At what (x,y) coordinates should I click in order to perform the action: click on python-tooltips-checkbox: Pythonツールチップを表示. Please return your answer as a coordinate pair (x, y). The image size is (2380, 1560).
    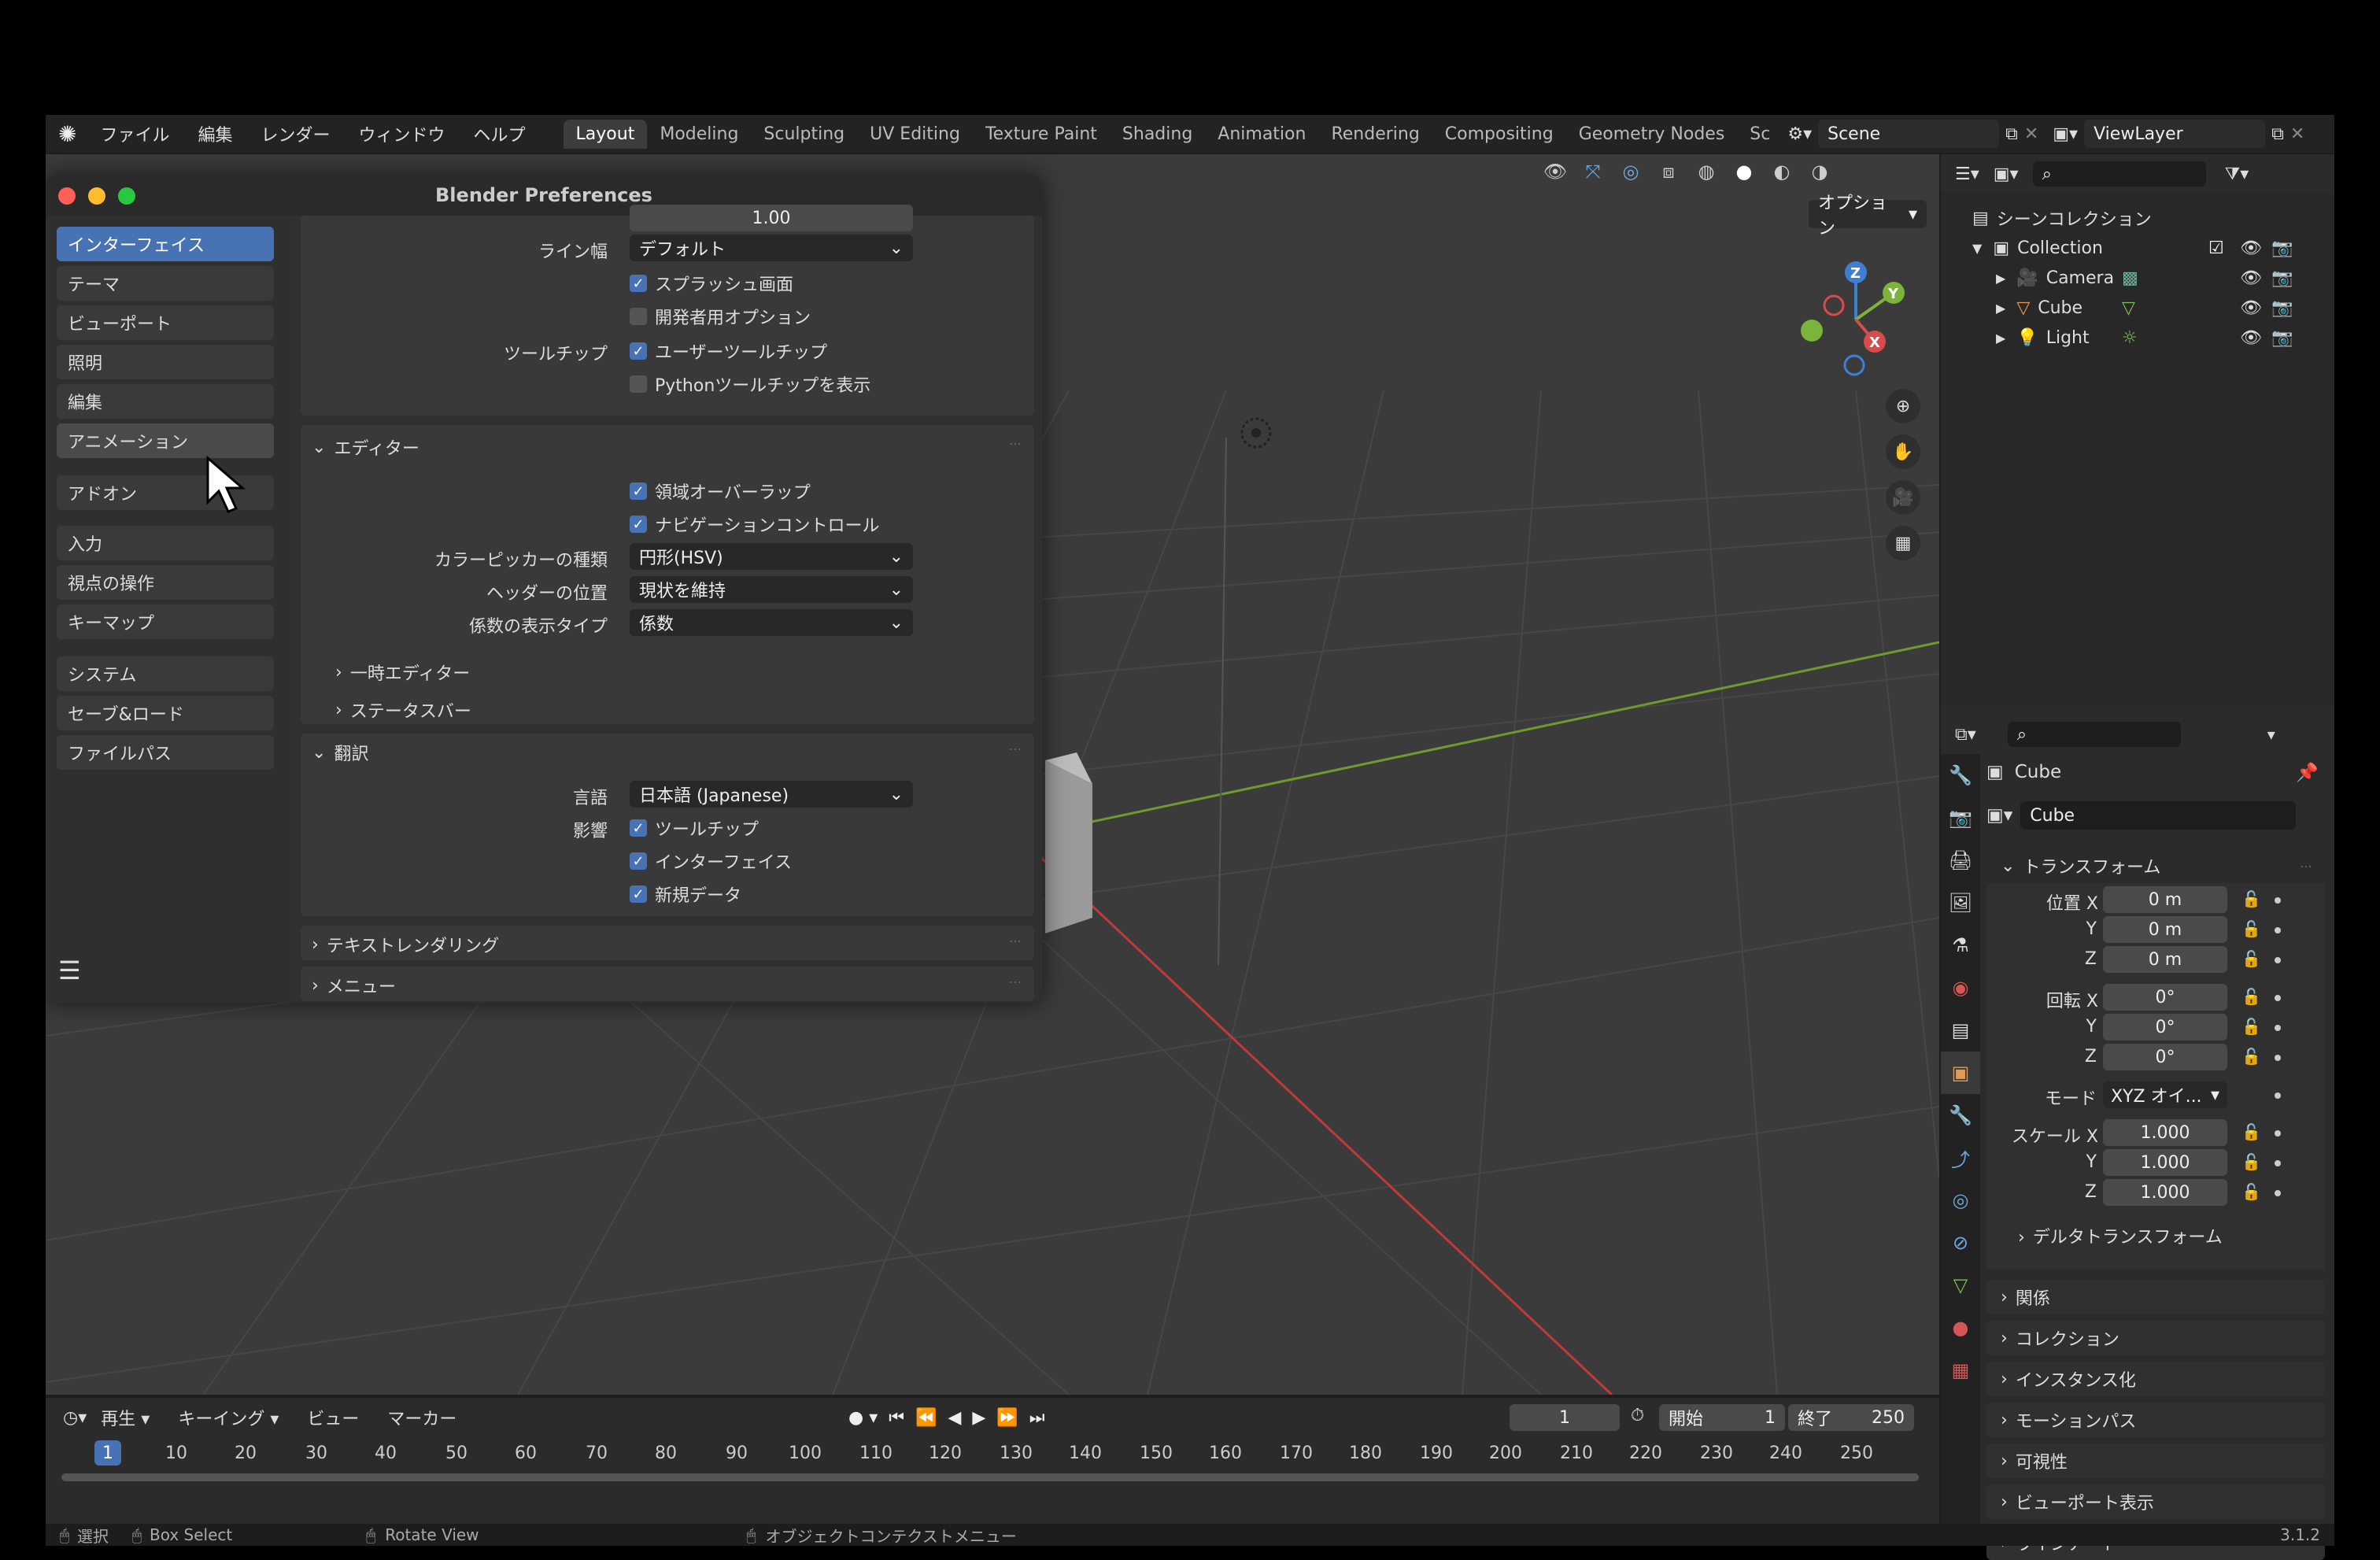
    Looking at the image, I should click on (750, 384).